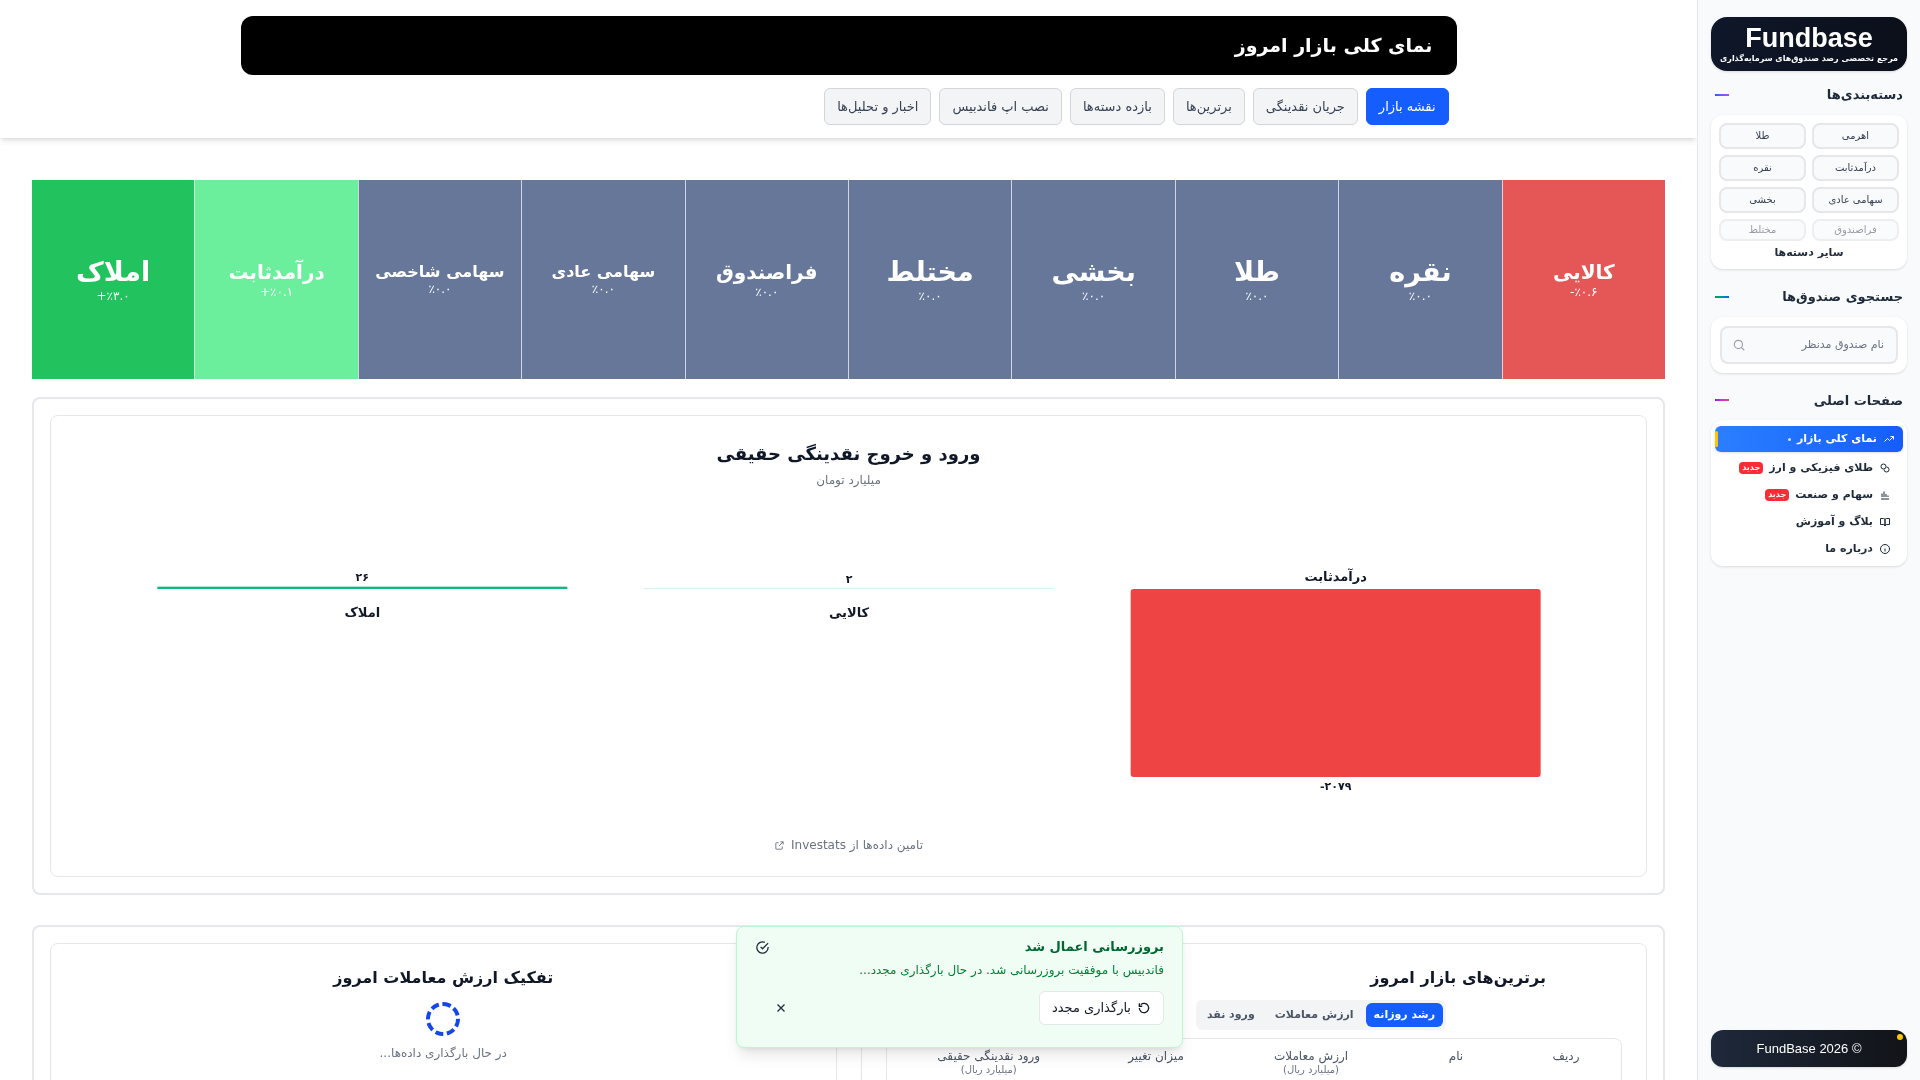  I want to click on coins-icon, so click(1885, 468).